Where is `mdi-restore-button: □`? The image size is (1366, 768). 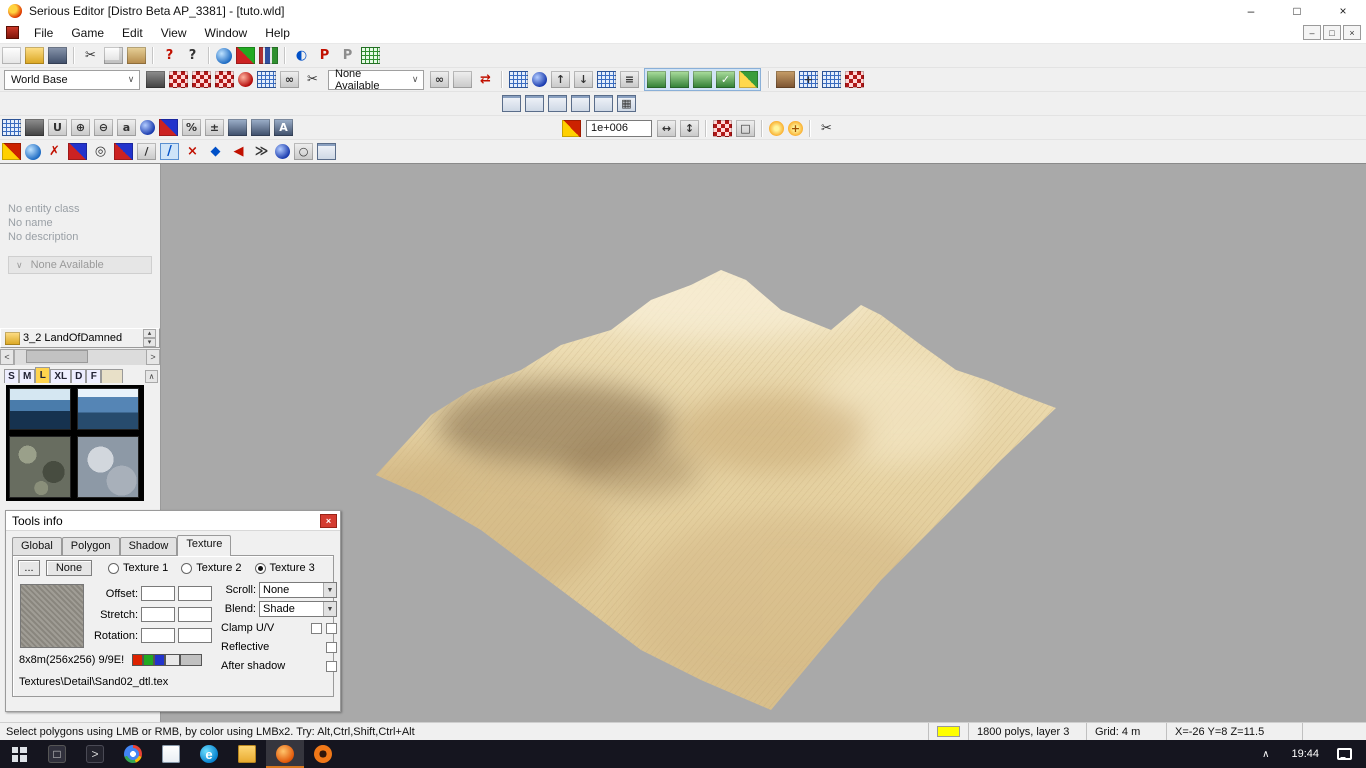 mdi-restore-button: □ is located at coordinates (1332, 32).